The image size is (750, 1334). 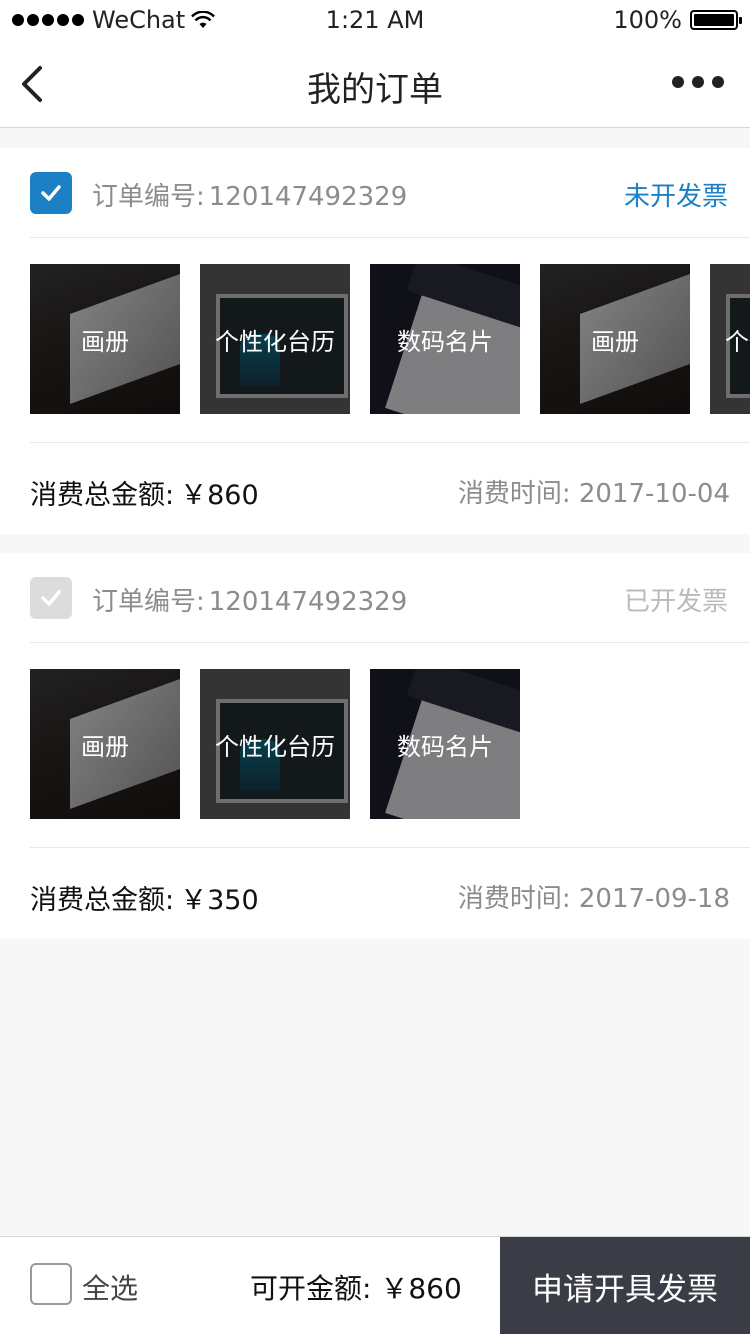 I want to click on order-header: 订单编号: 120147492329 已开发票, so click(x=390, y=598).